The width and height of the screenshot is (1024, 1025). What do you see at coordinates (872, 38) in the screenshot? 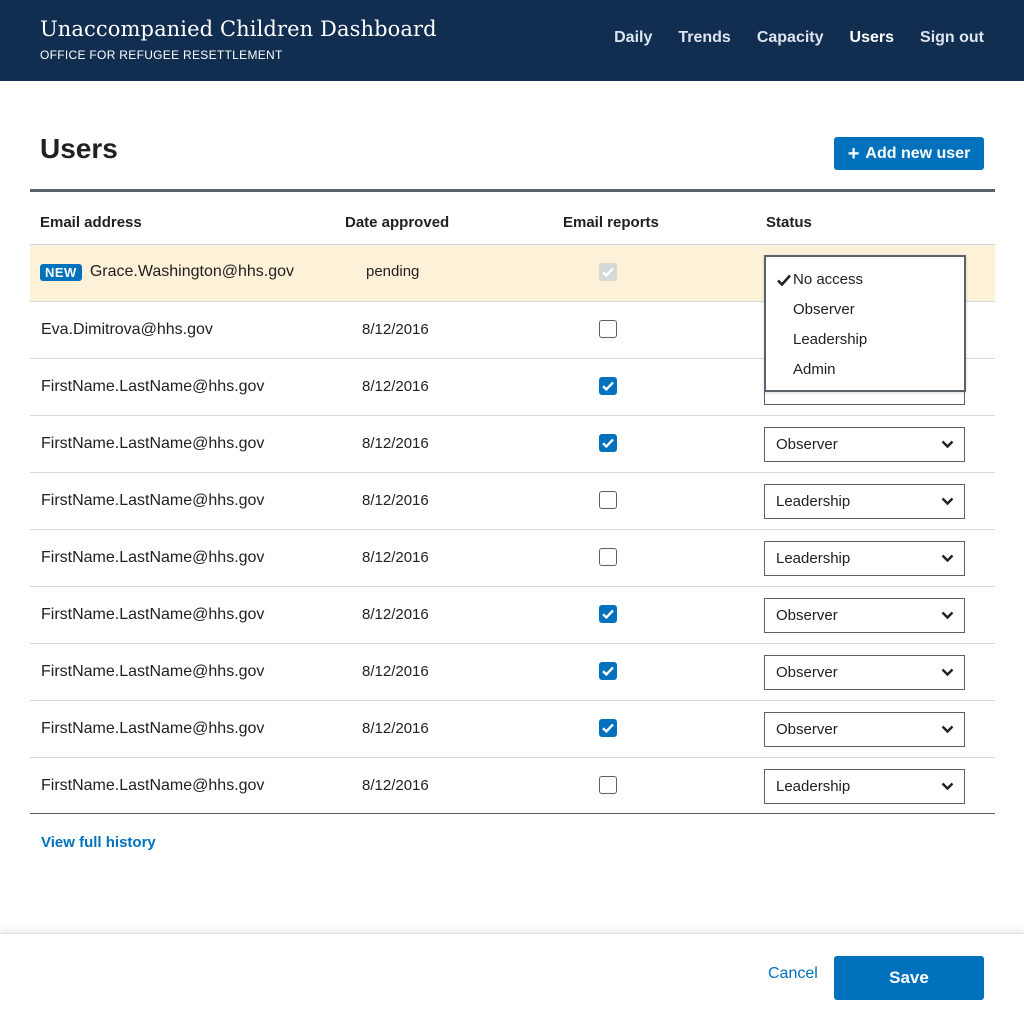
I see `nav-users: Users` at bounding box center [872, 38].